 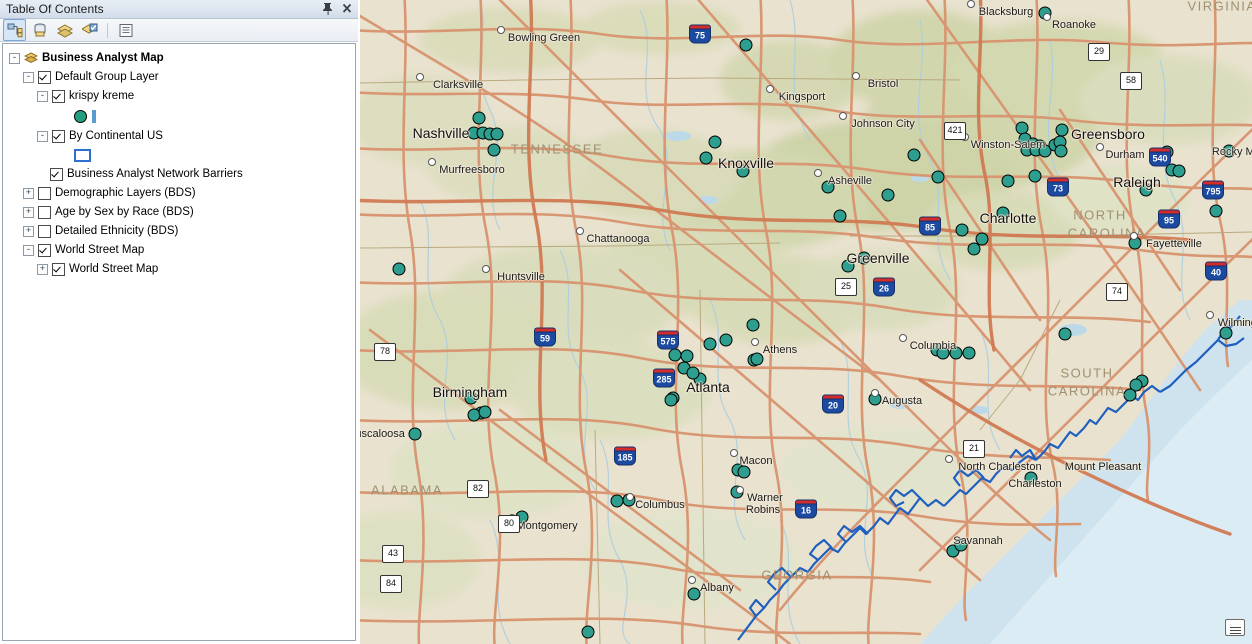 What do you see at coordinates (179, 231) in the screenshot?
I see `tree-item-detailed-ethnicity-bds: + Detailed Ethnicity (BDS)` at bounding box center [179, 231].